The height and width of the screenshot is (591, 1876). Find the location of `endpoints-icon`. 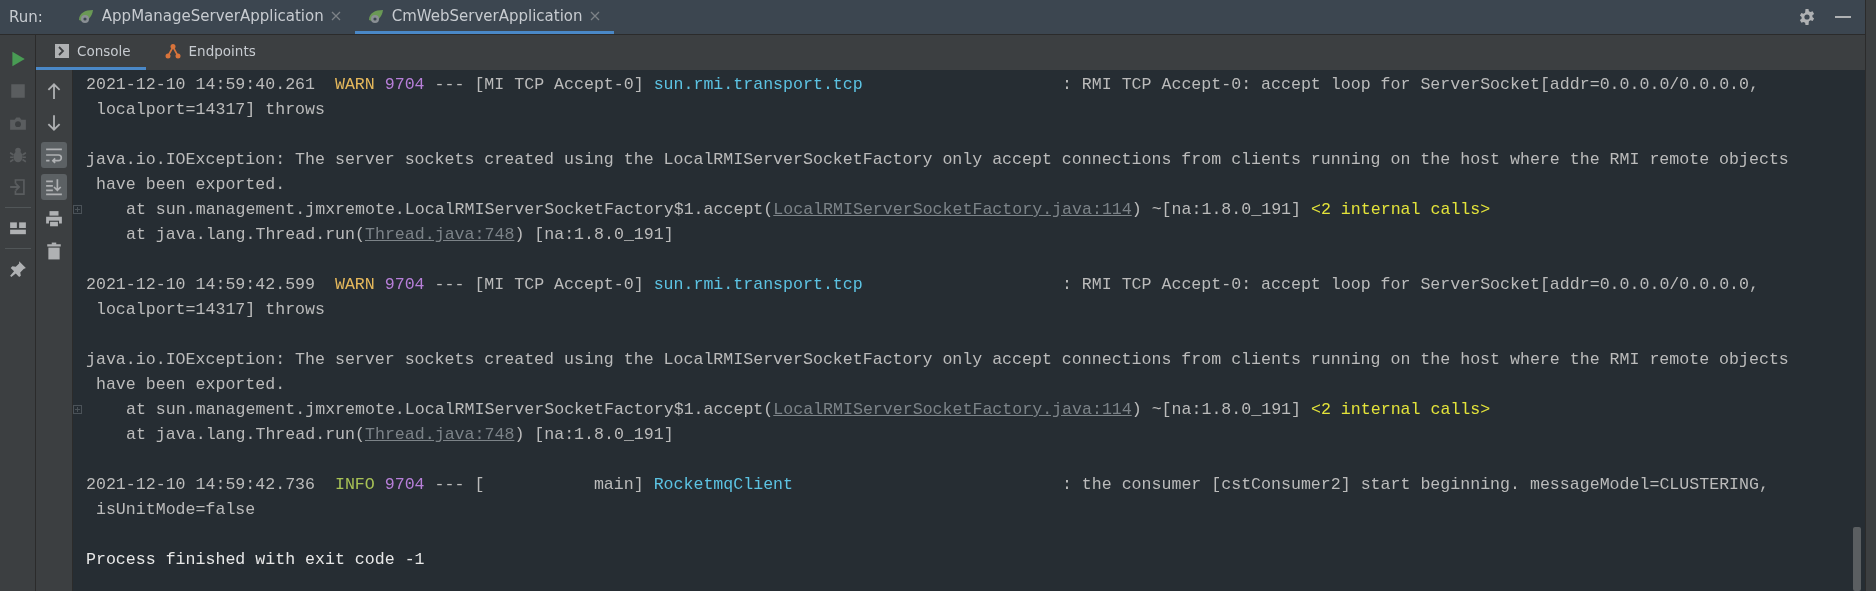

endpoints-icon is located at coordinates (172, 51).